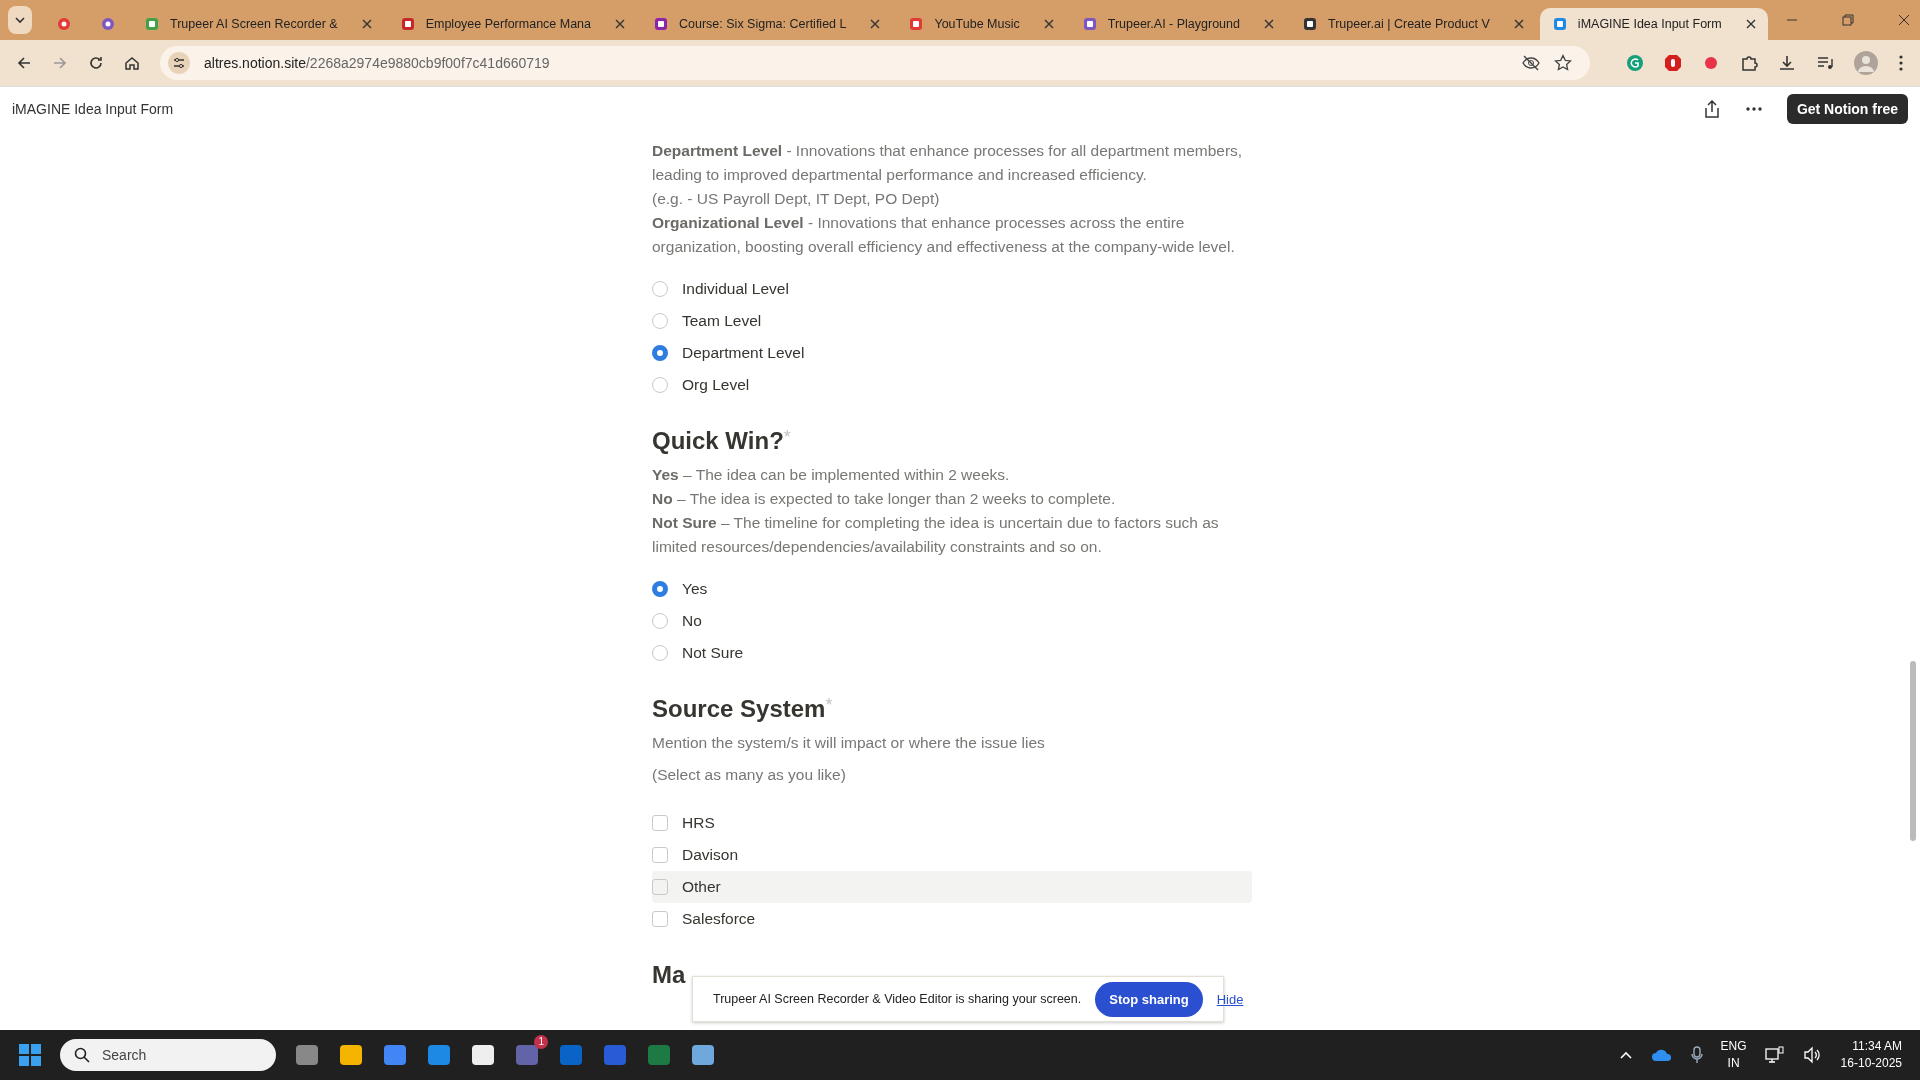 This screenshot has width=1920, height=1080. What do you see at coordinates (168, 1055) in the screenshot?
I see `taskbar-search: Search` at bounding box center [168, 1055].